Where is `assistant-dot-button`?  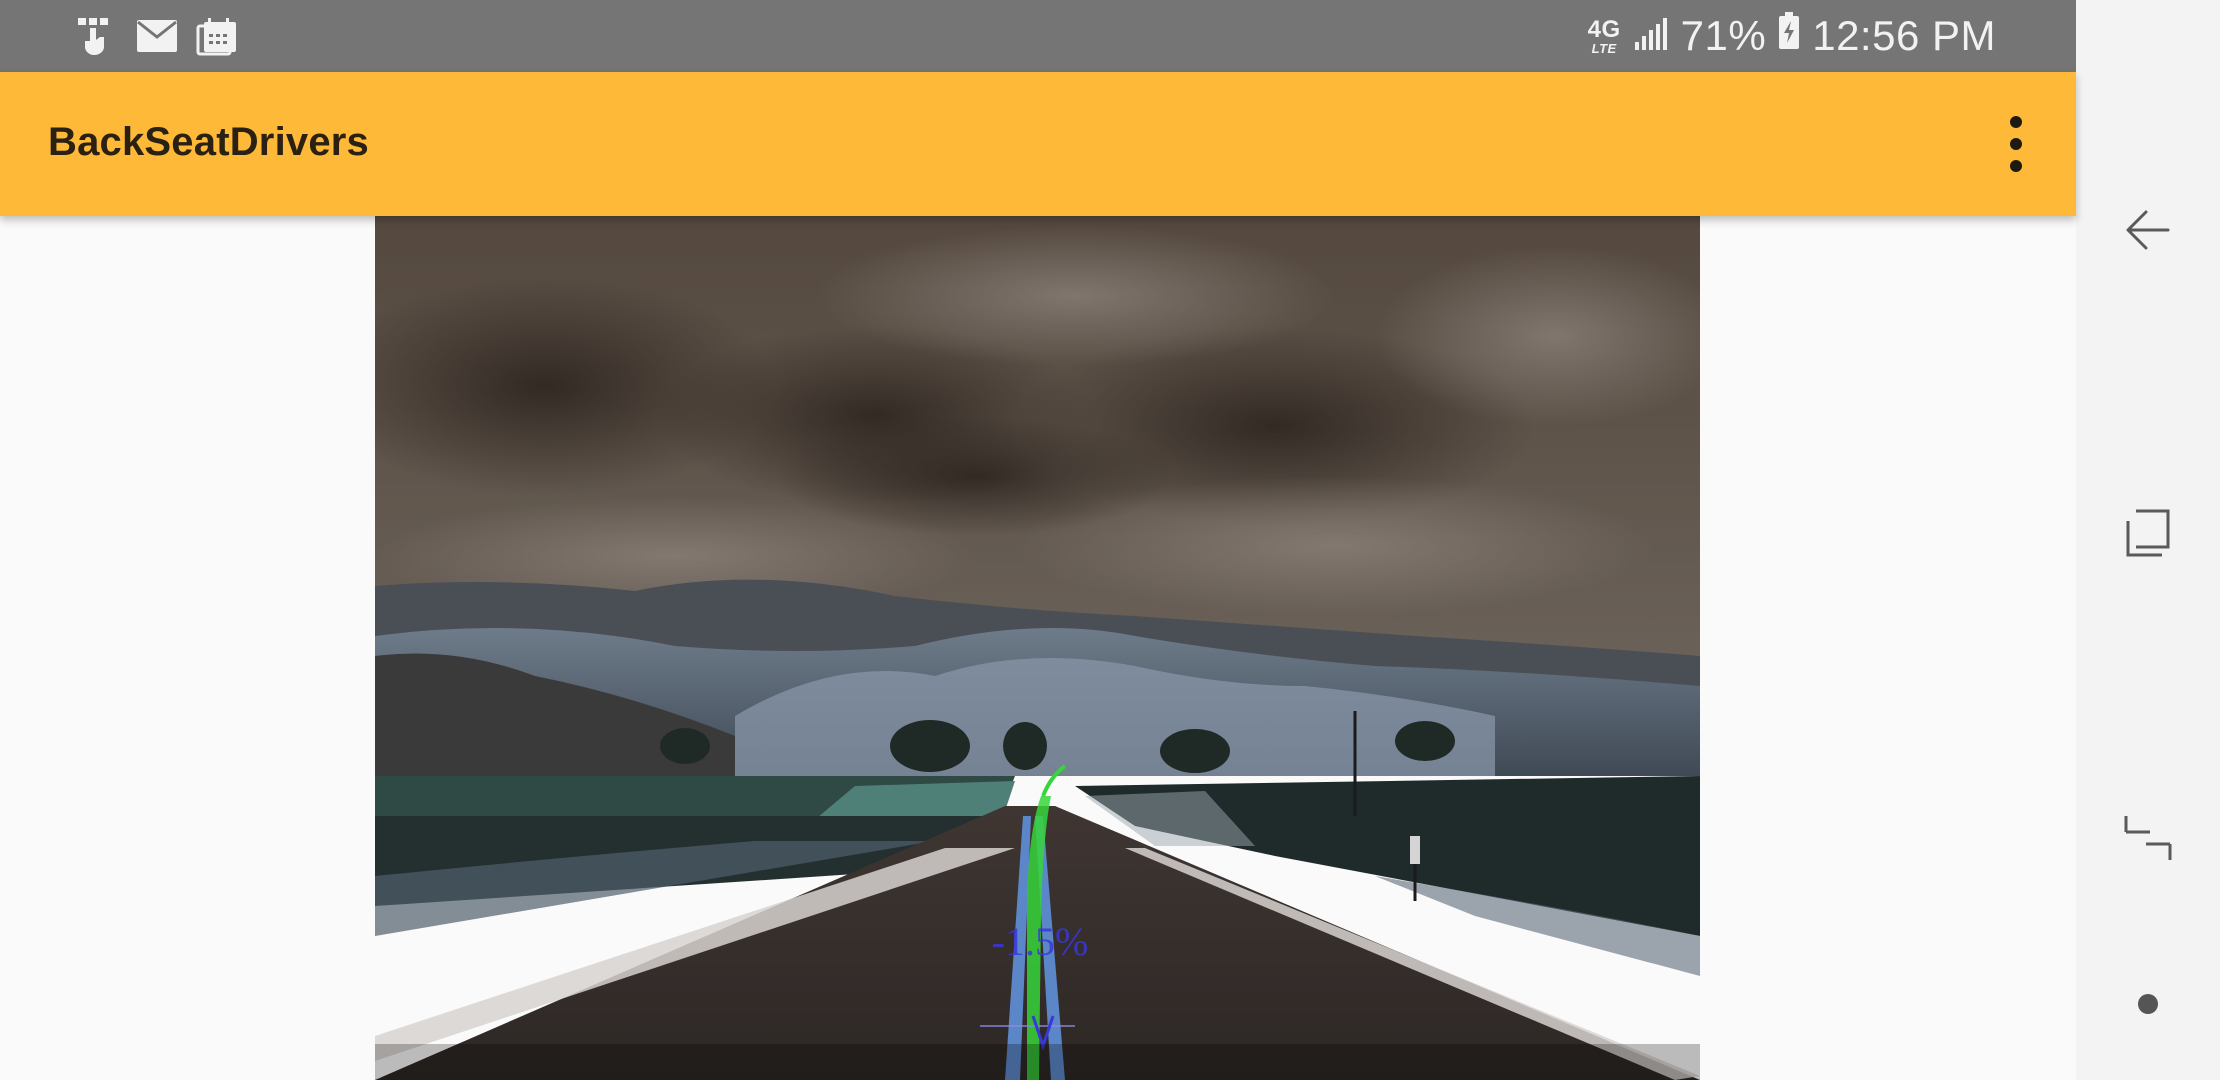 assistant-dot-button is located at coordinates (2148, 1006).